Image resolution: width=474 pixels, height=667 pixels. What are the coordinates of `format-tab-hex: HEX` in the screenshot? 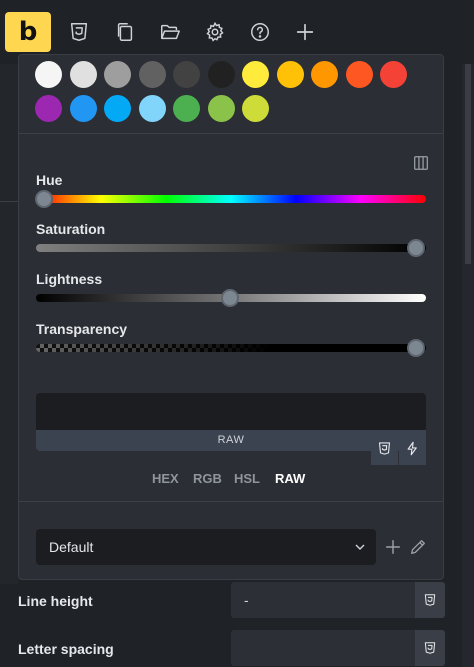 It's located at (165, 478).